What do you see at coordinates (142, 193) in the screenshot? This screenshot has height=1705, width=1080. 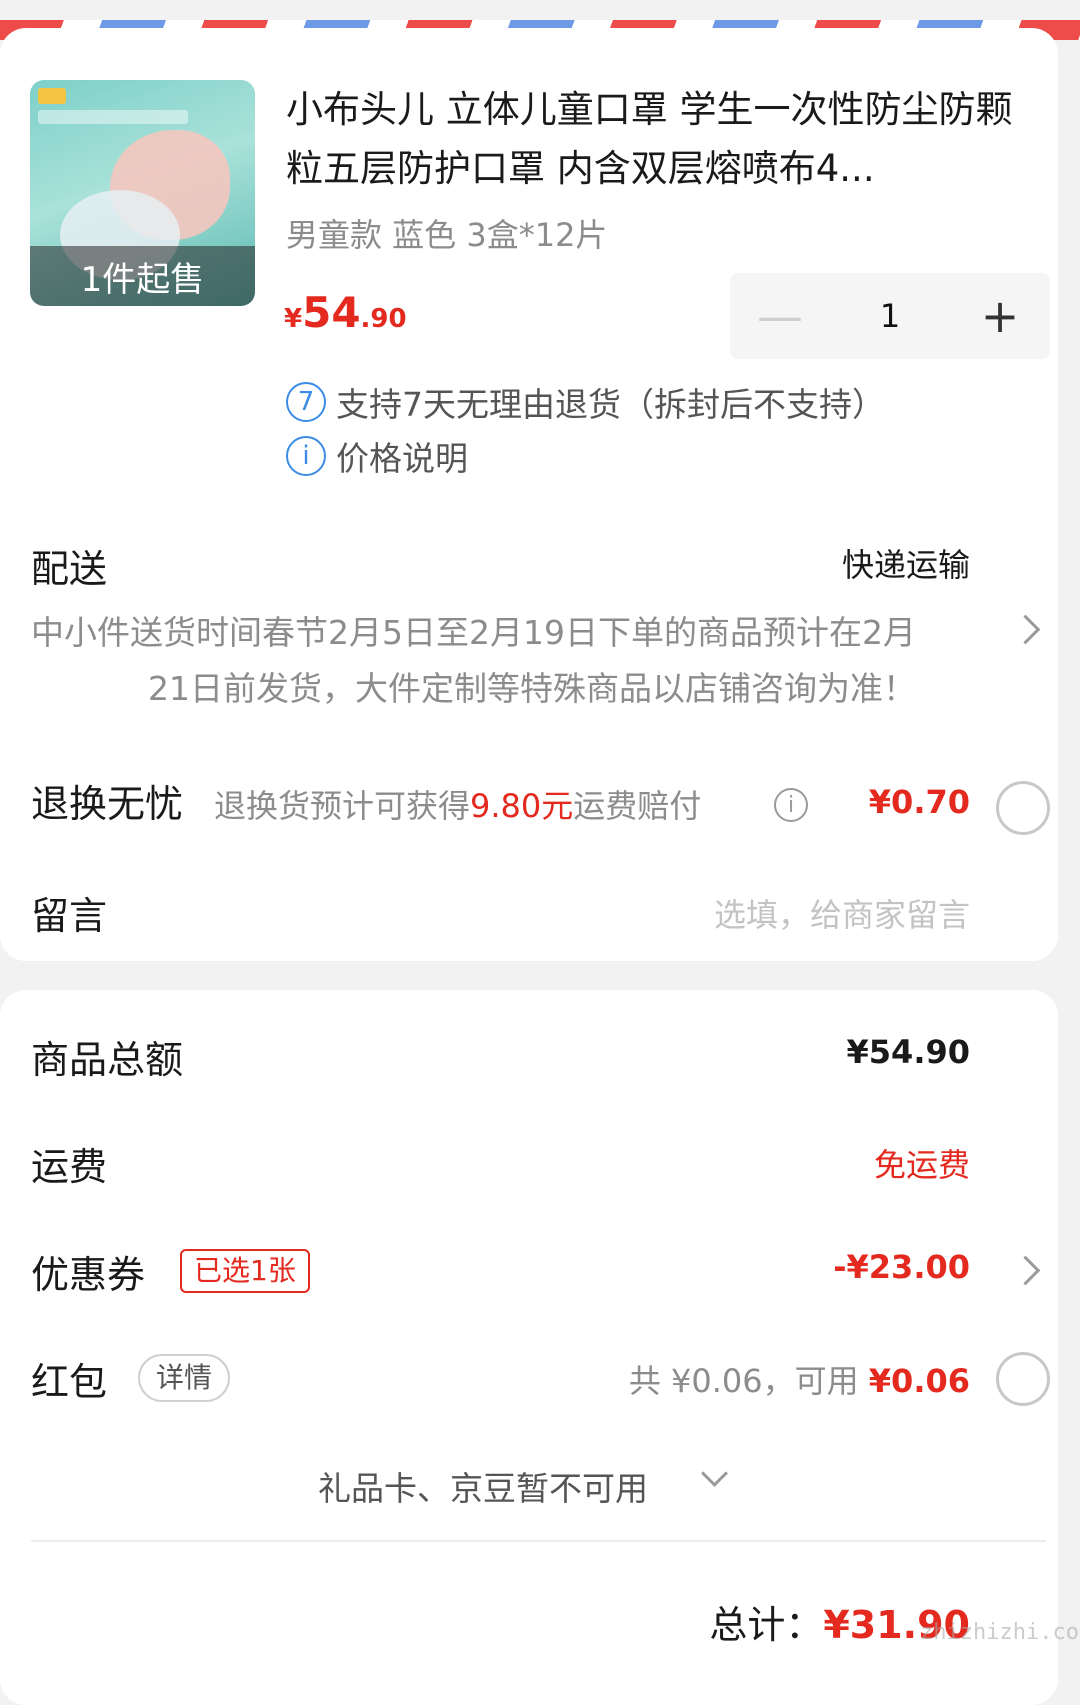 I see `product-thumbnail: 1件起售` at bounding box center [142, 193].